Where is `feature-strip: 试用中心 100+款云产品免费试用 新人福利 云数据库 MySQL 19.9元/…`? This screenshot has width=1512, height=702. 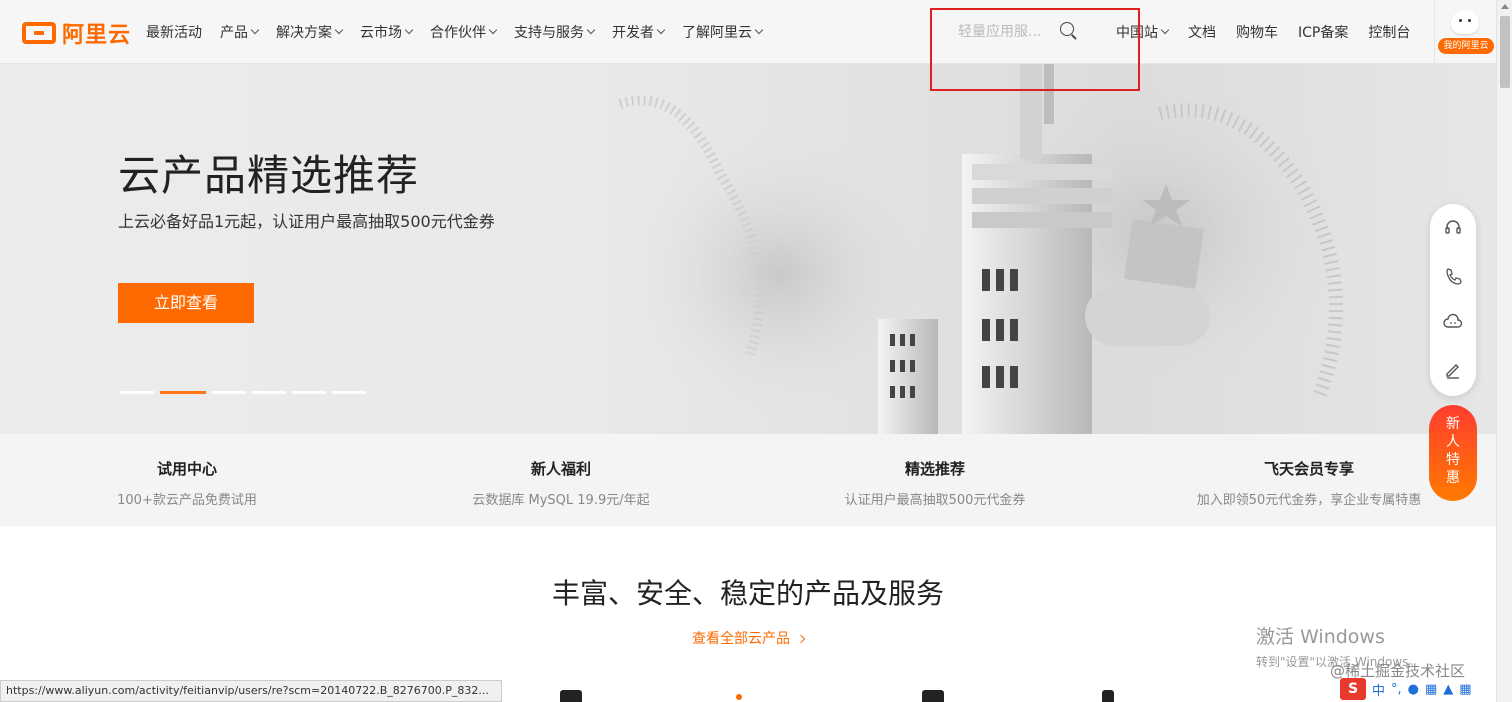
feature-strip: 试用中心 100+款云产品免费试用 新人福利 云数据库 MySQL 19.9元/… is located at coordinates (748, 480).